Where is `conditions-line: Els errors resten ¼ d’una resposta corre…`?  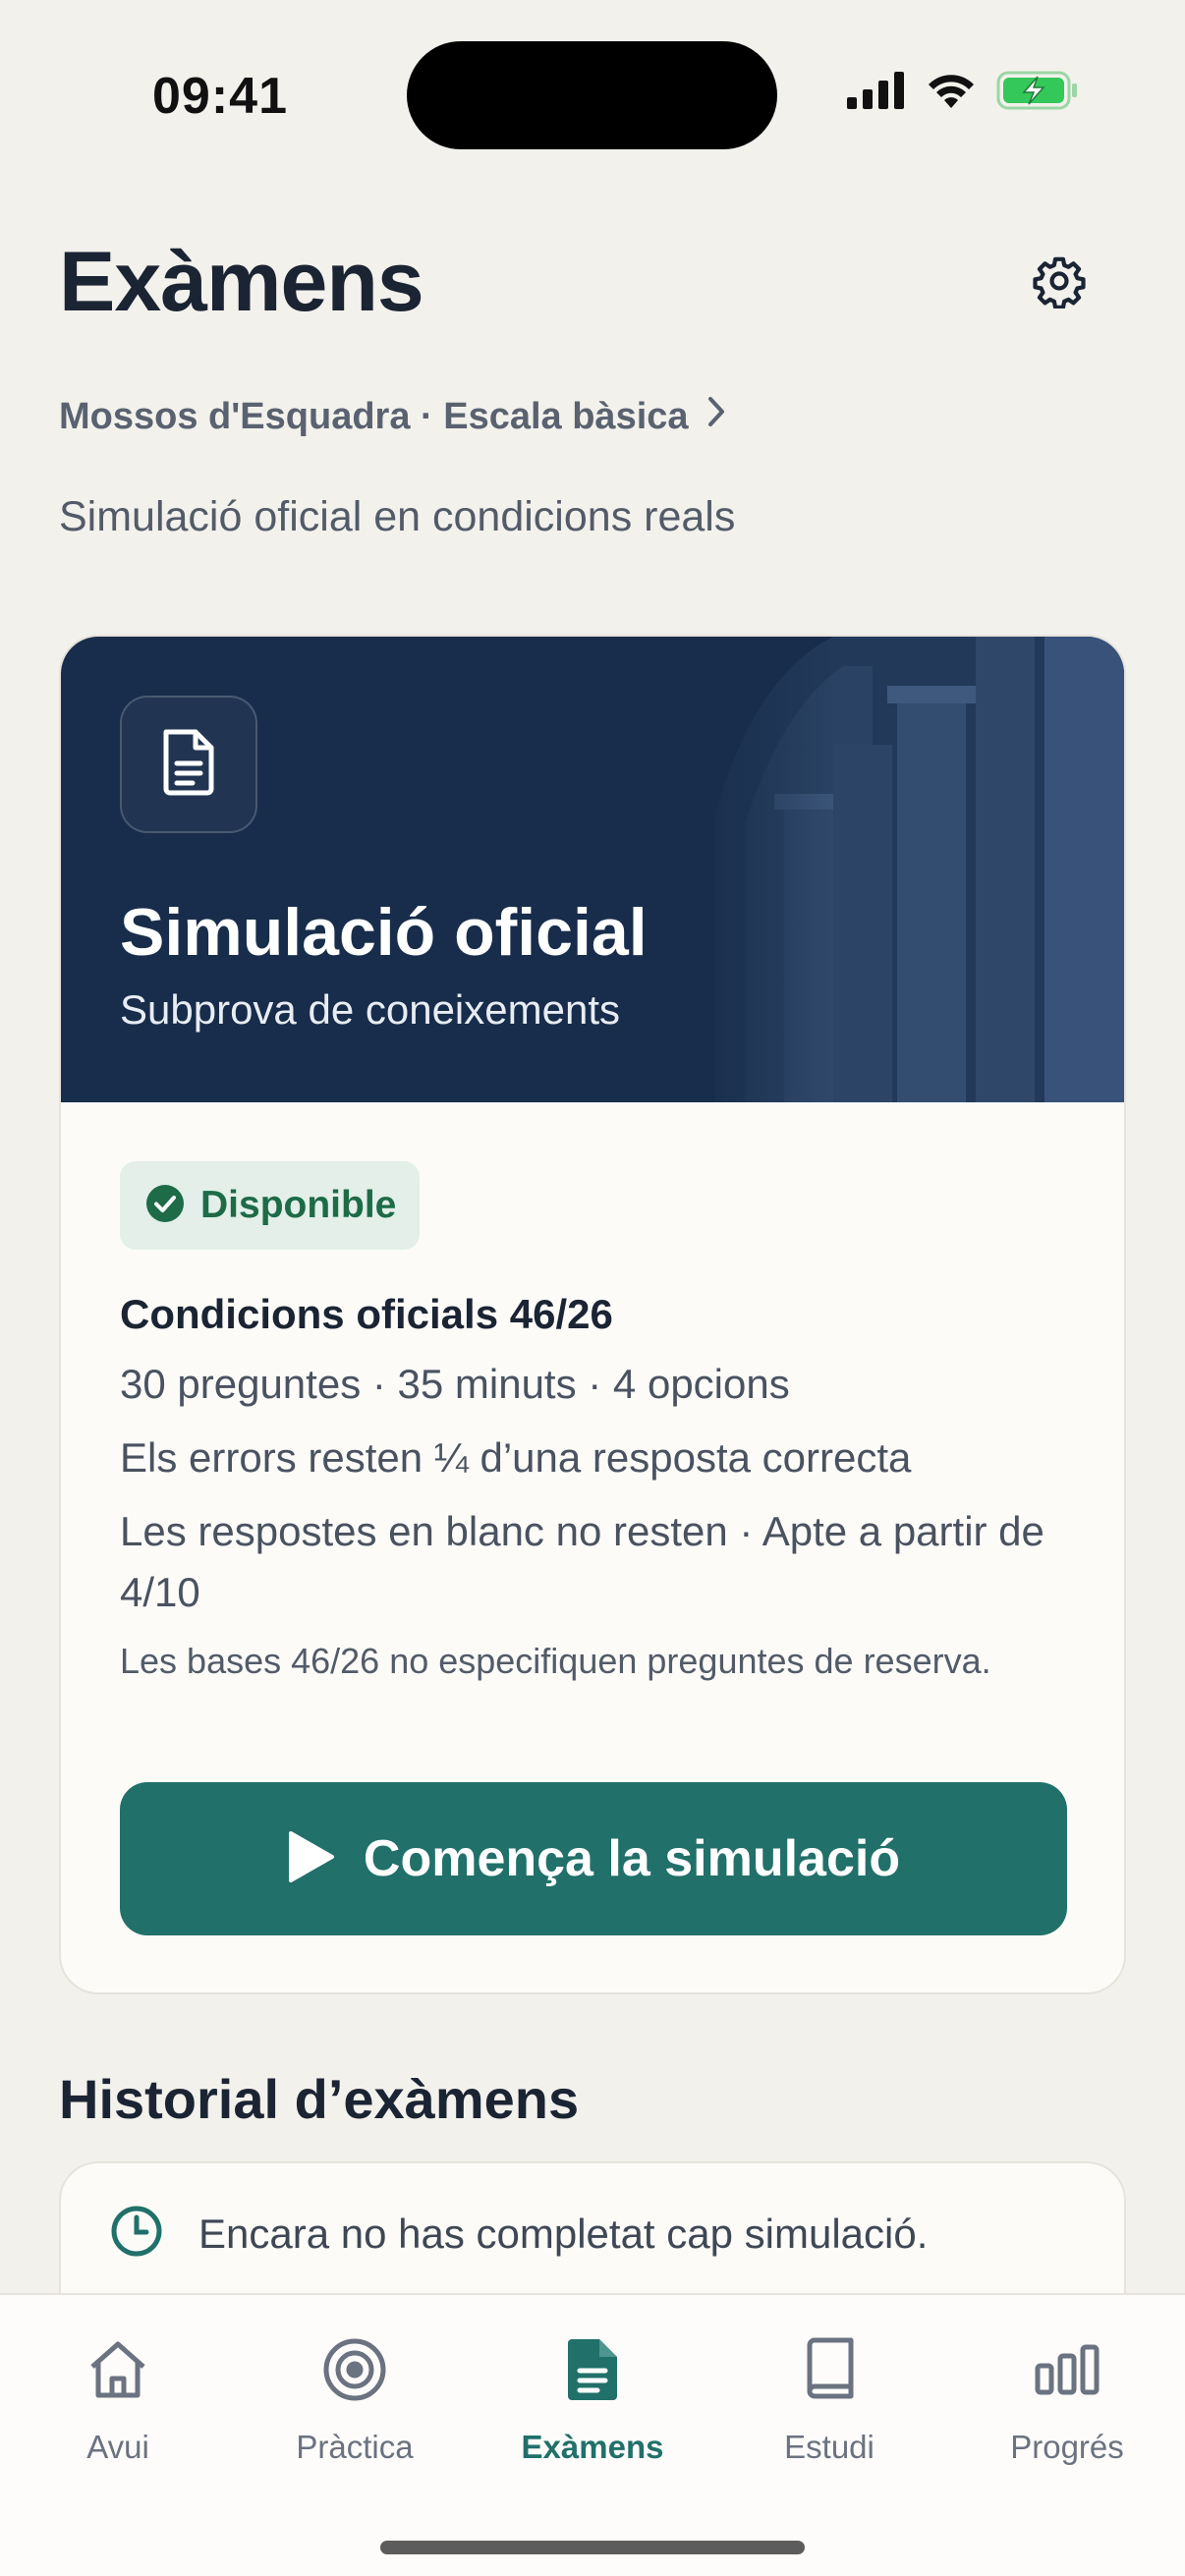 conditions-line: Els errors resten ¼ d’una resposta corre… is located at coordinates (516, 1457).